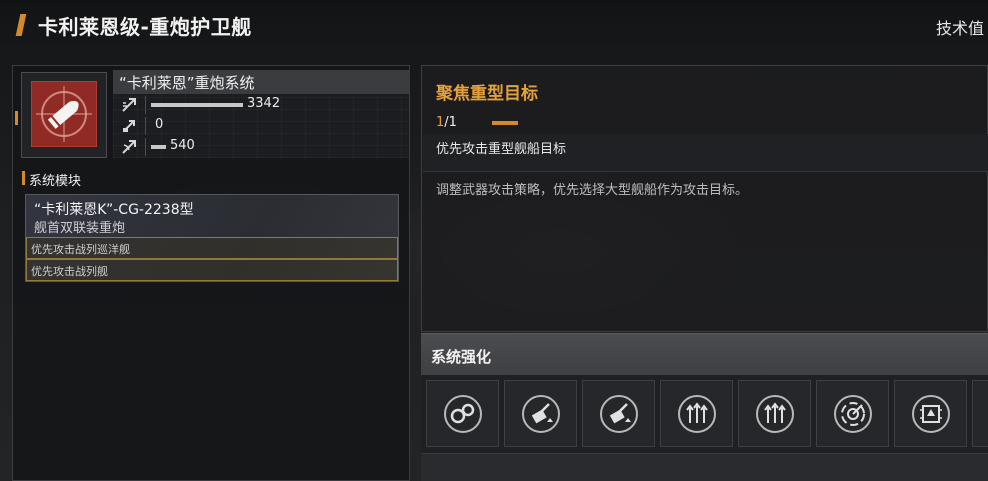 This screenshot has height=481, width=988. What do you see at coordinates (129, 105) in the screenshot?
I see `damage-icon` at bounding box center [129, 105].